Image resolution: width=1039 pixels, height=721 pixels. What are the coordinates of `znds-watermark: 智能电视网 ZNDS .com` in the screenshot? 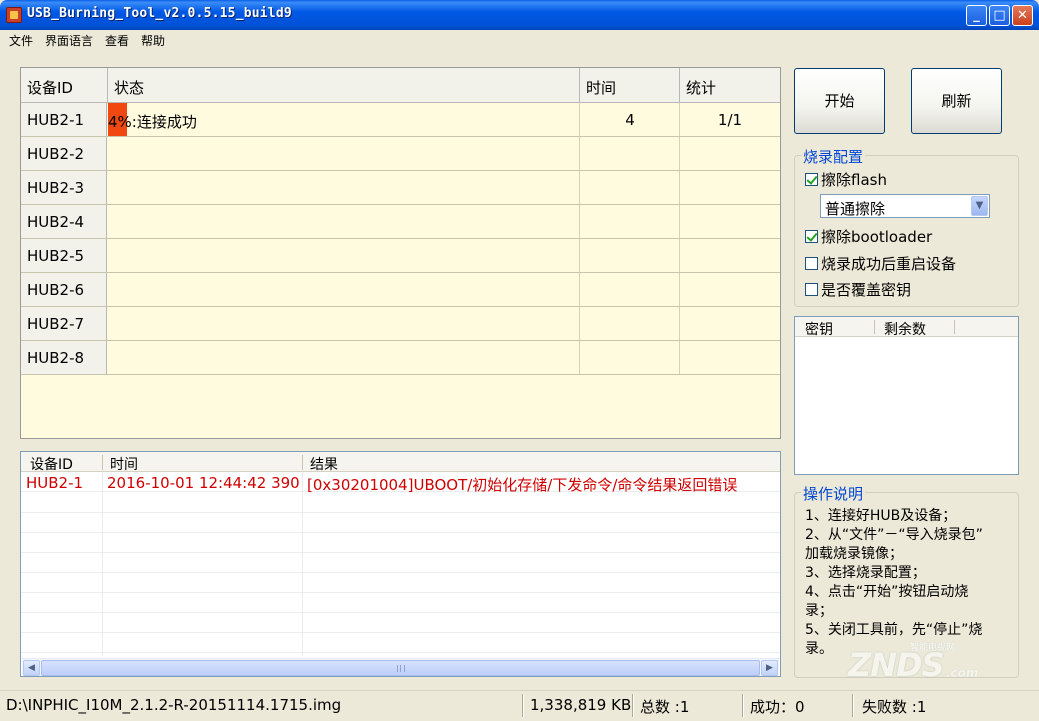 It's located at (923, 662).